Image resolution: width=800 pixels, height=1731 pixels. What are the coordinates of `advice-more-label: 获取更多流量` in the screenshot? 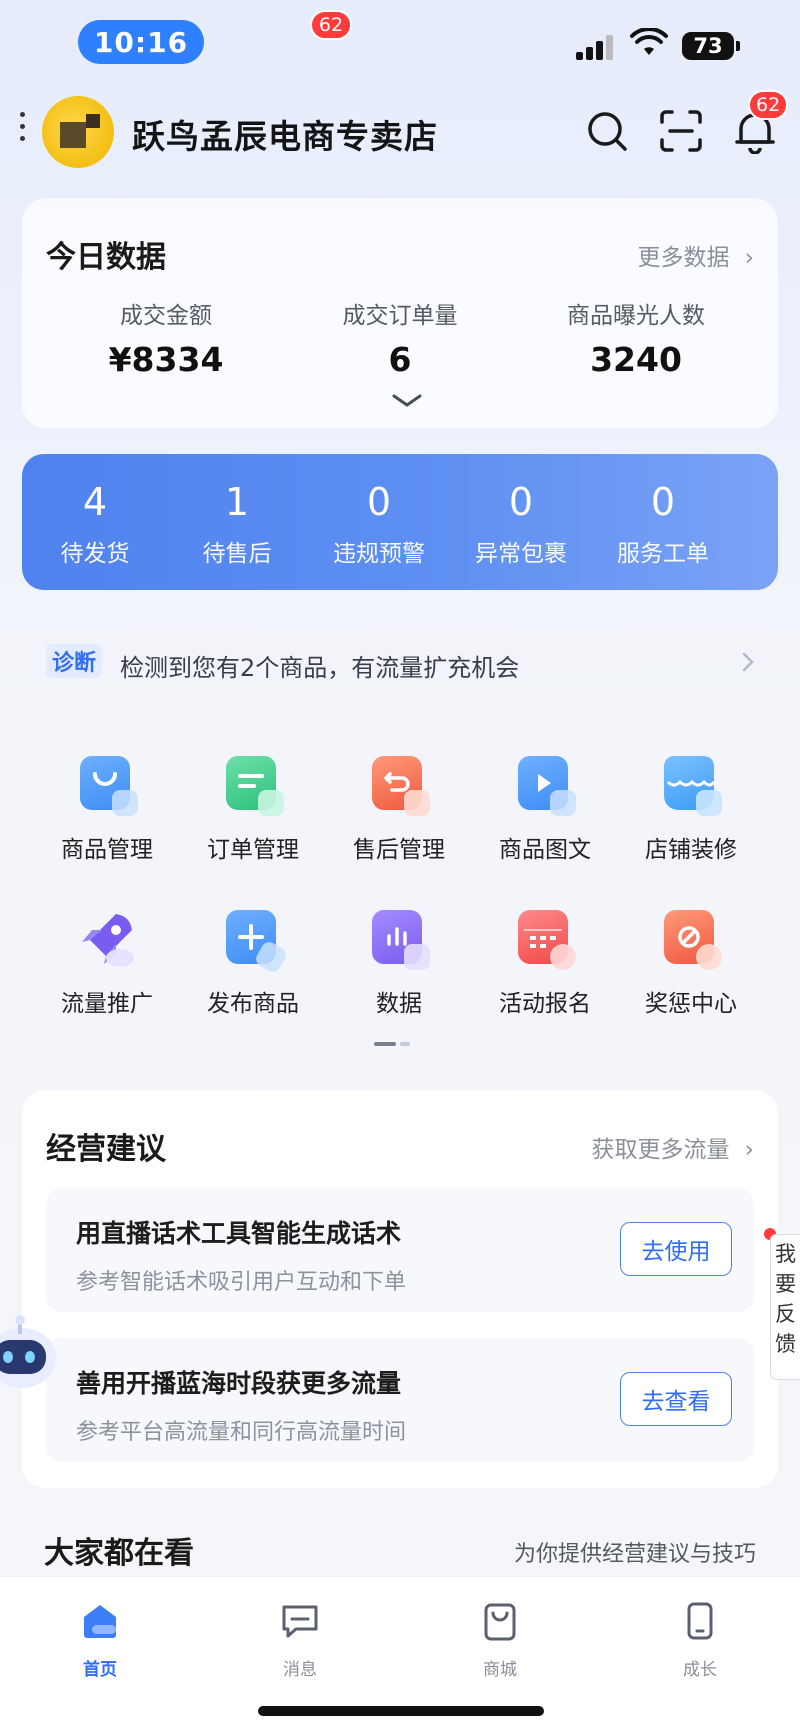 It's located at (660, 1150).